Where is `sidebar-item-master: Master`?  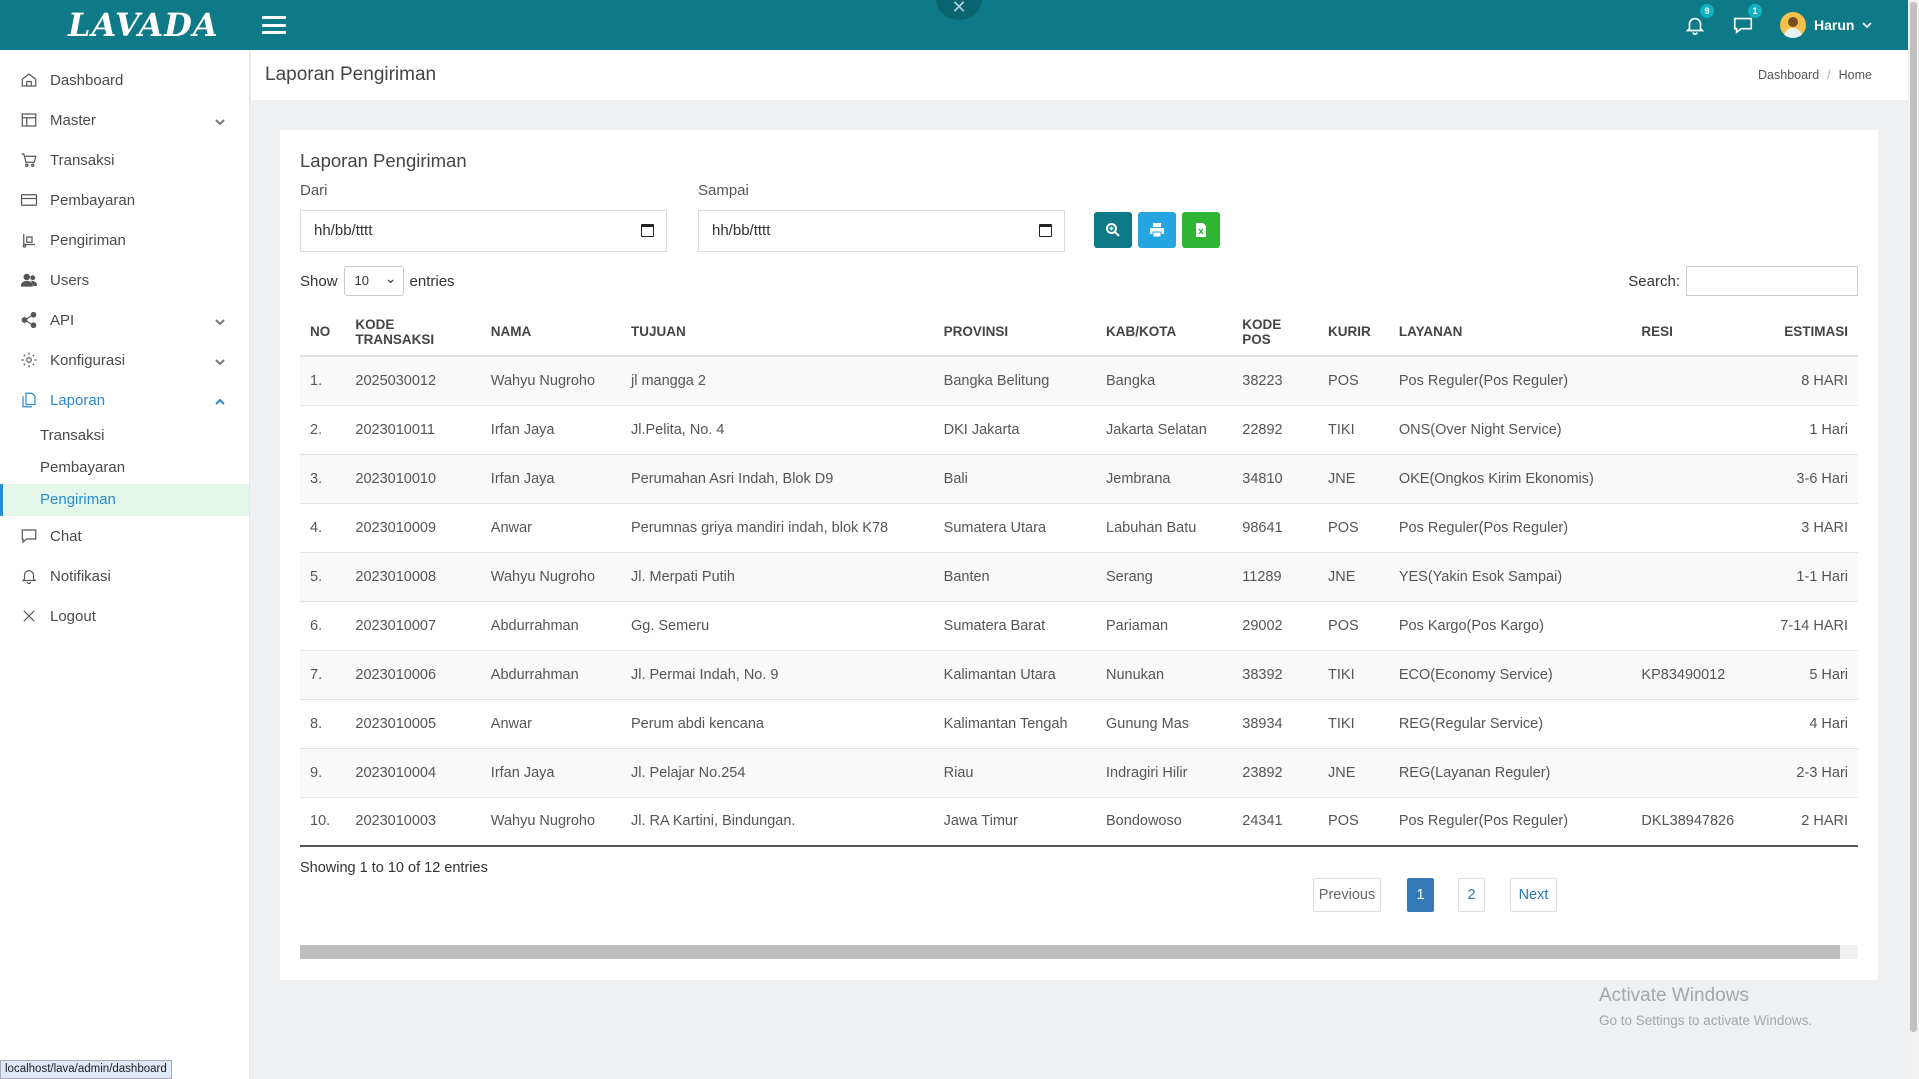
sidebar-item-master: Master is located at coordinates (124, 120).